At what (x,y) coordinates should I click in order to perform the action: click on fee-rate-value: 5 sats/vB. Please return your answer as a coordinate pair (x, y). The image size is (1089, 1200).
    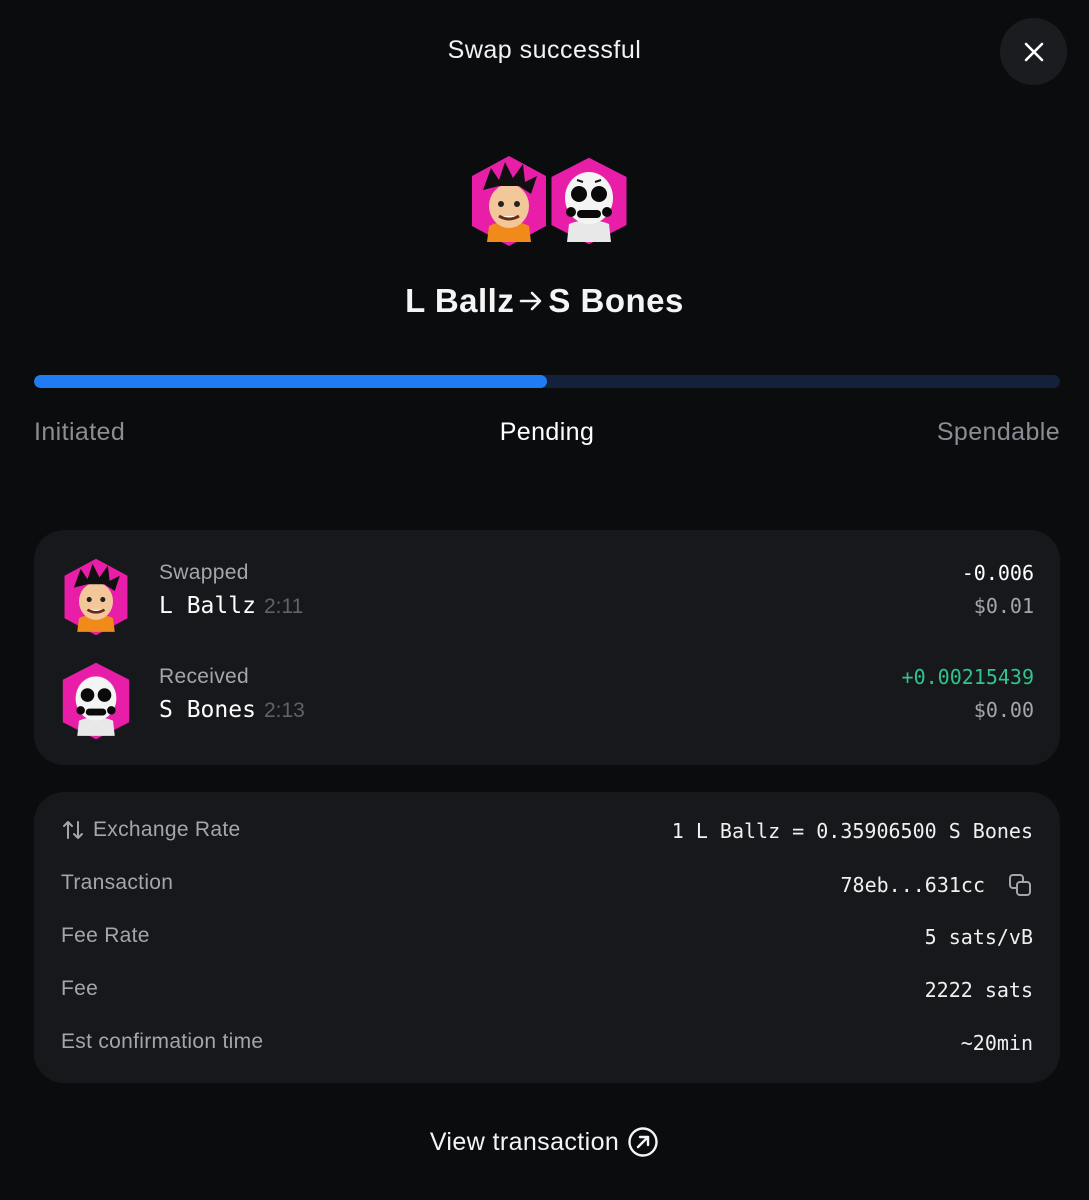
    Looking at the image, I should click on (978, 937).